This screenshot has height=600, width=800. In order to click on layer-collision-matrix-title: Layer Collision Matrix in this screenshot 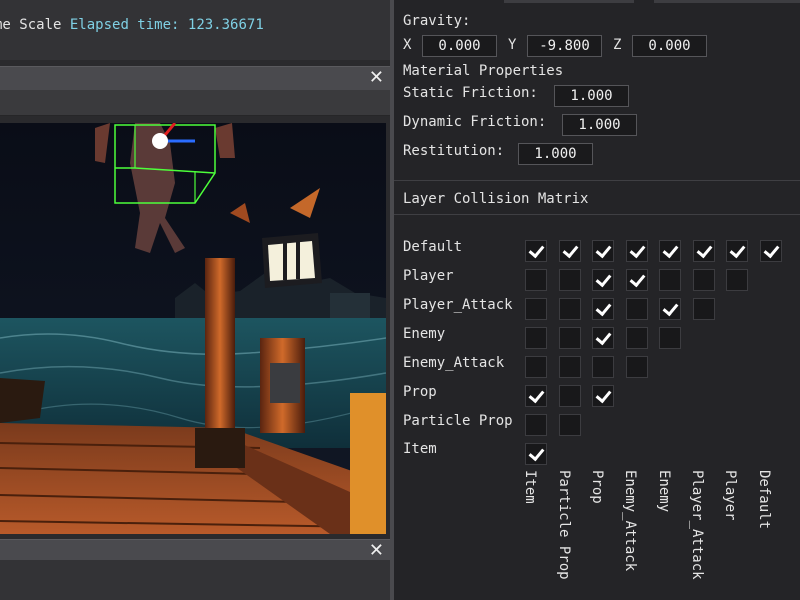, I will do `click(496, 199)`.